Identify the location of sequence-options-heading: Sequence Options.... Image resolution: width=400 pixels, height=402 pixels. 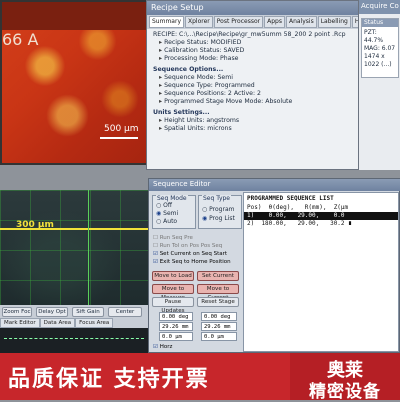
(256, 70).